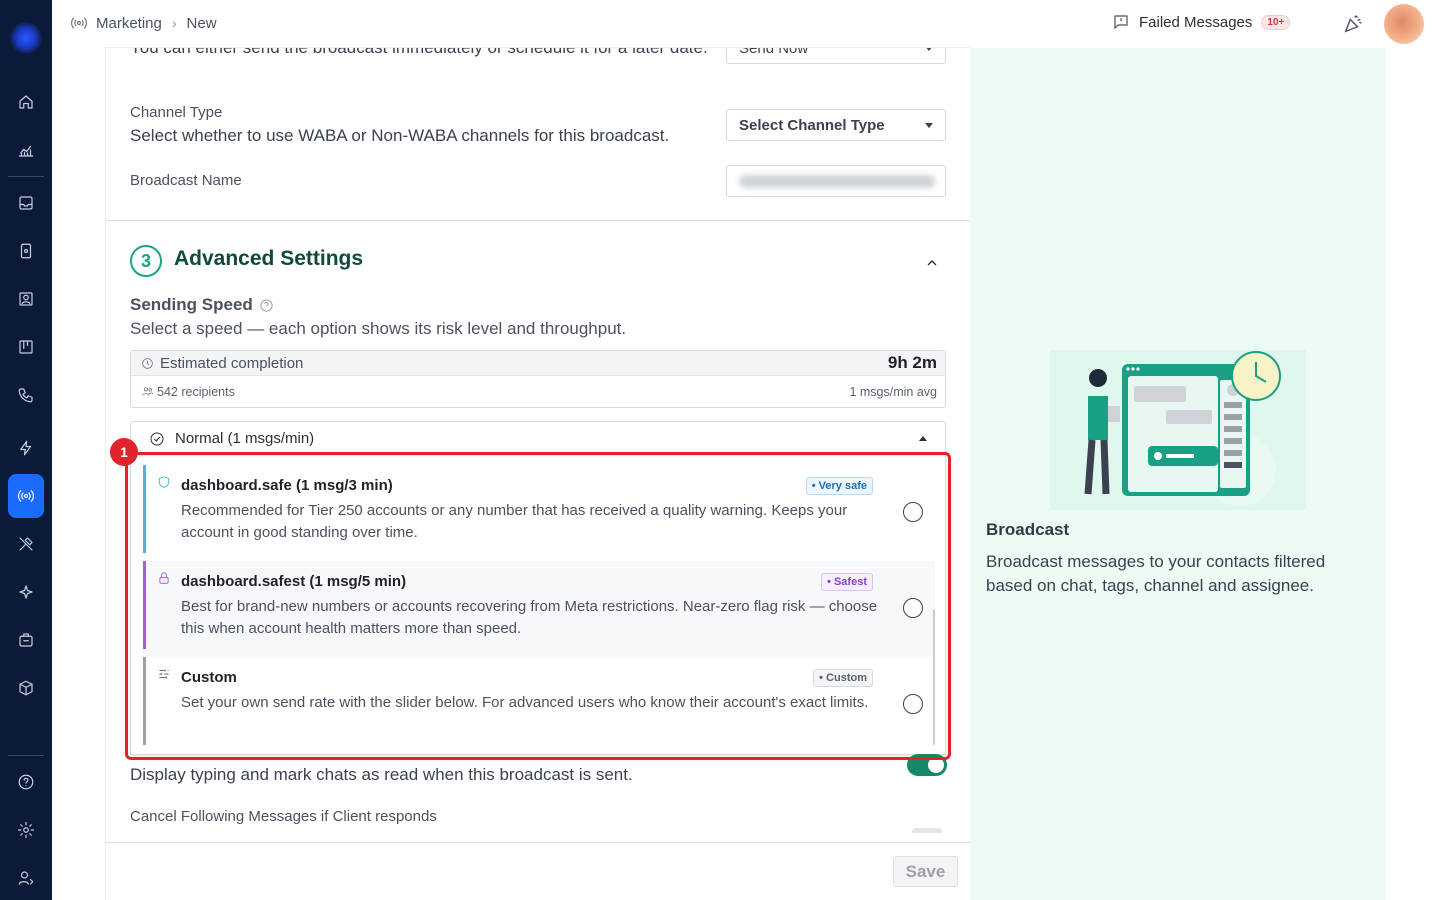 This screenshot has width=1440, height=900. Describe the element at coordinates (1353, 26) in the screenshot. I see `party-popper-icon` at that location.